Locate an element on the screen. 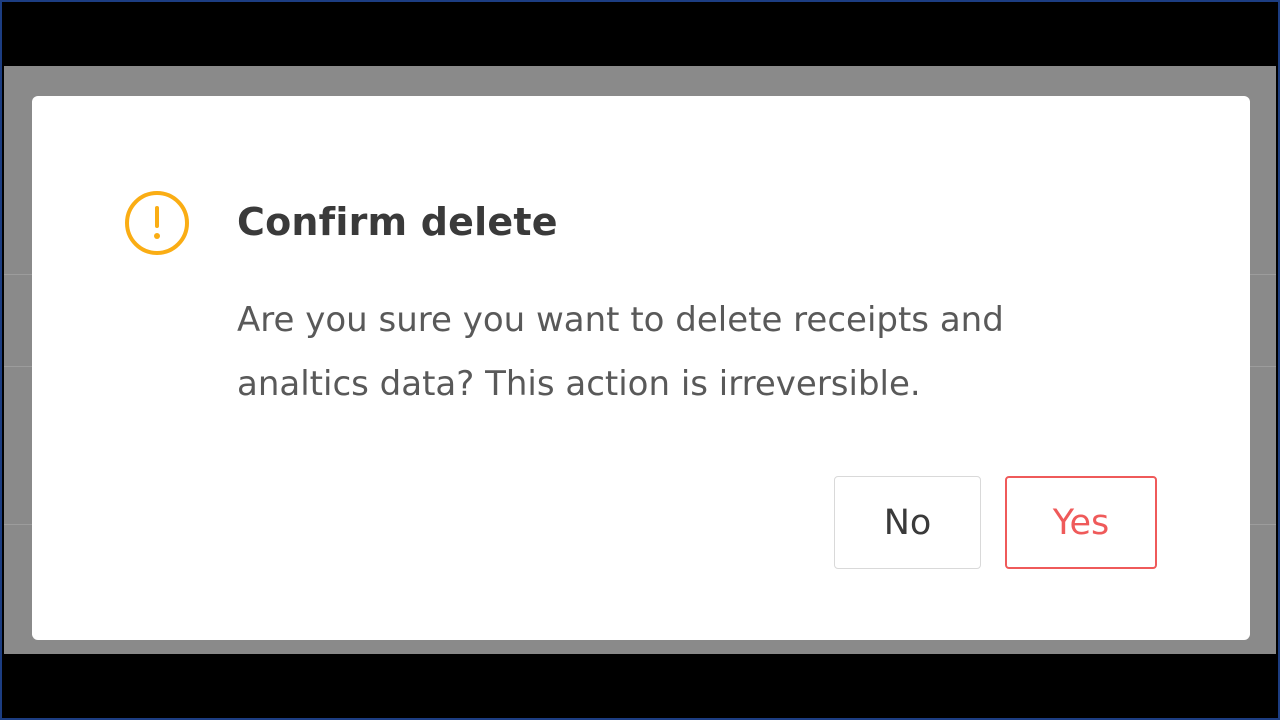 The width and height of the screenshot is (1280, 720). dialog-title: Confirm delete is located at coordinates (397, 222).